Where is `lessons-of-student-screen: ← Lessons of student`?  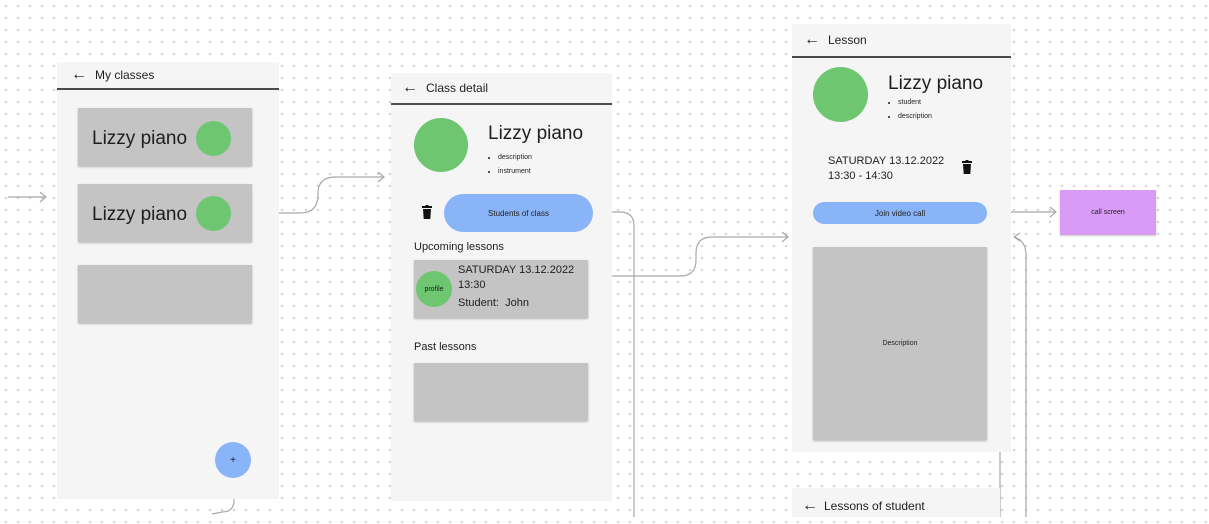
lessons-of-student-screen: ← Lessons of student is located at coordinates (896, 502).